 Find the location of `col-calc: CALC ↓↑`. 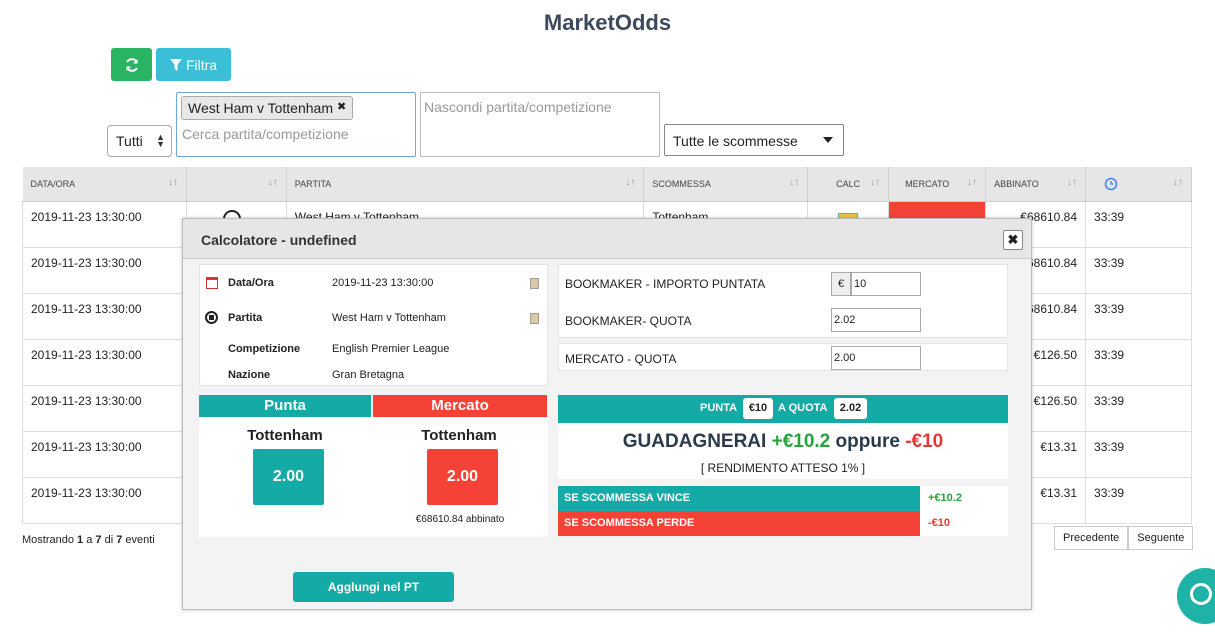

col-calc: CALC ↓↑ is located at coordinates (848, 184).